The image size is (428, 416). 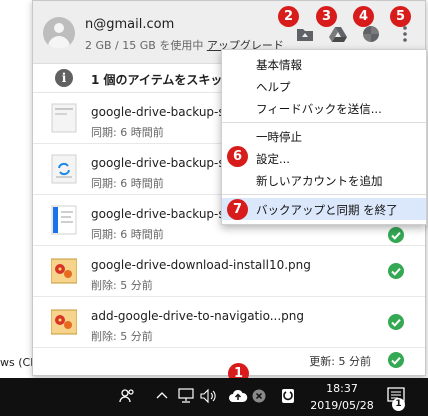 I want to click on network-icon, so click(x=186, y=396).